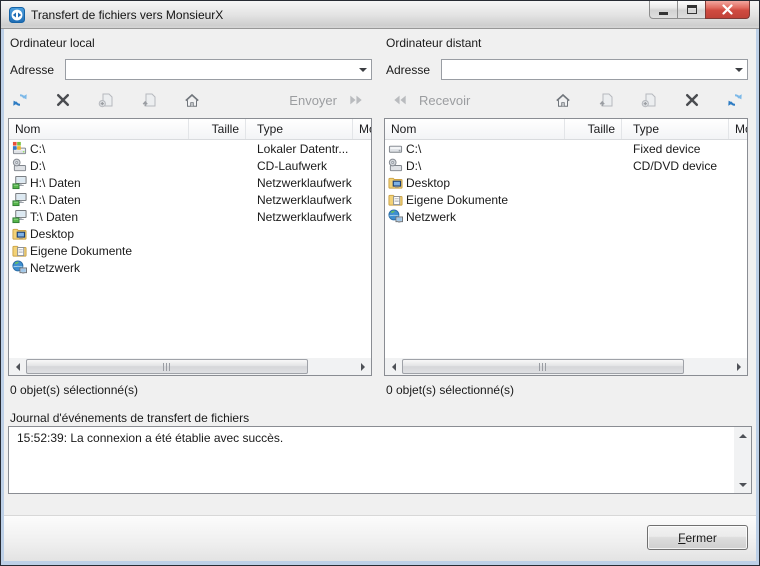 The image size is (760, 566). Describe the element at coordinates (395, 199) in the screenshot. I see `folder-documents-icon` at that location.